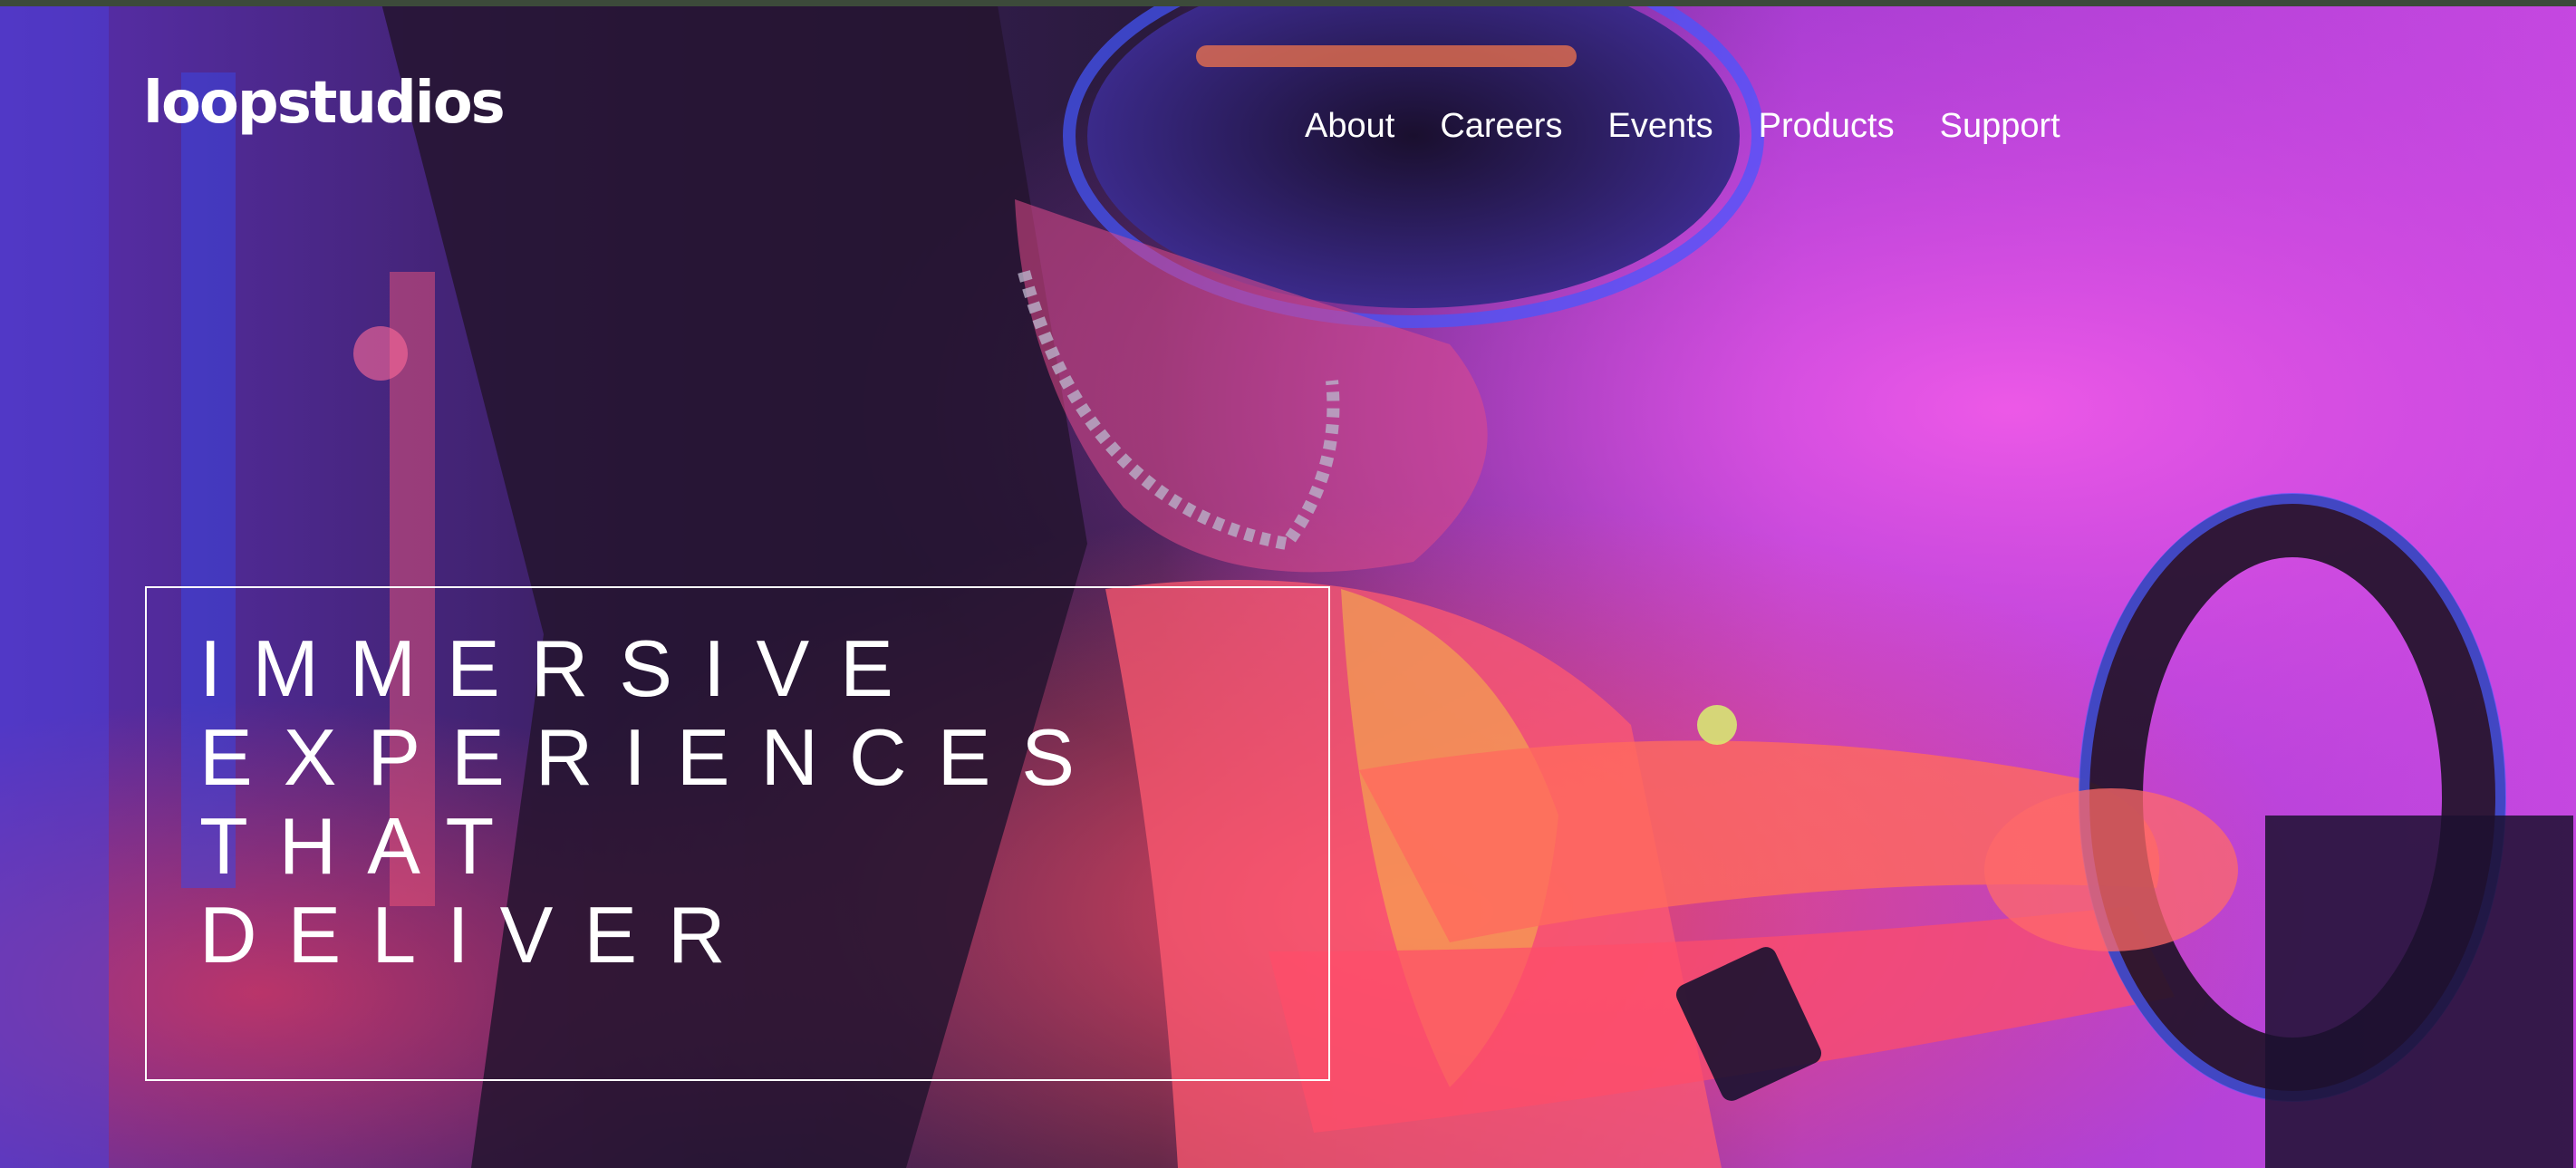  I want to click on nav-link-events: Events, so click(1660, 126).